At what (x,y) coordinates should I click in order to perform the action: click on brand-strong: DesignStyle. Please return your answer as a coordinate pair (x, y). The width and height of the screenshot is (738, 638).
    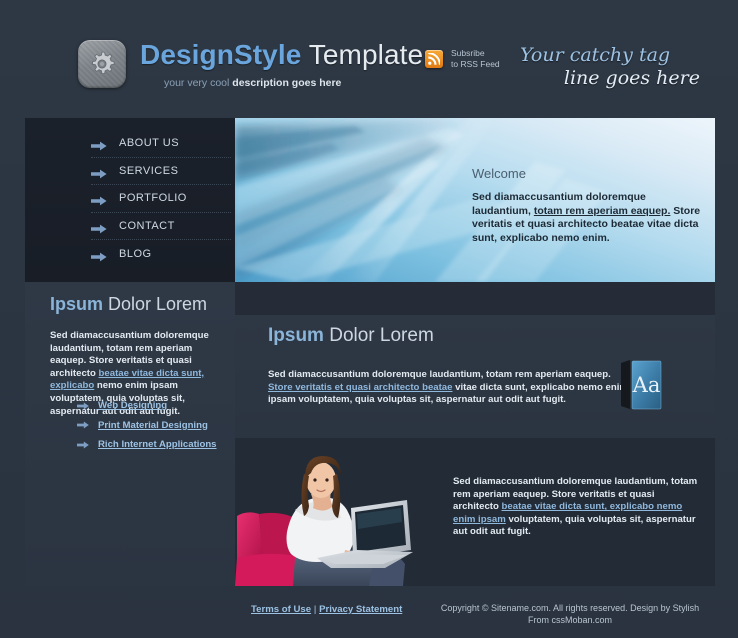
    Looking at the image, I should click on (221, 54).